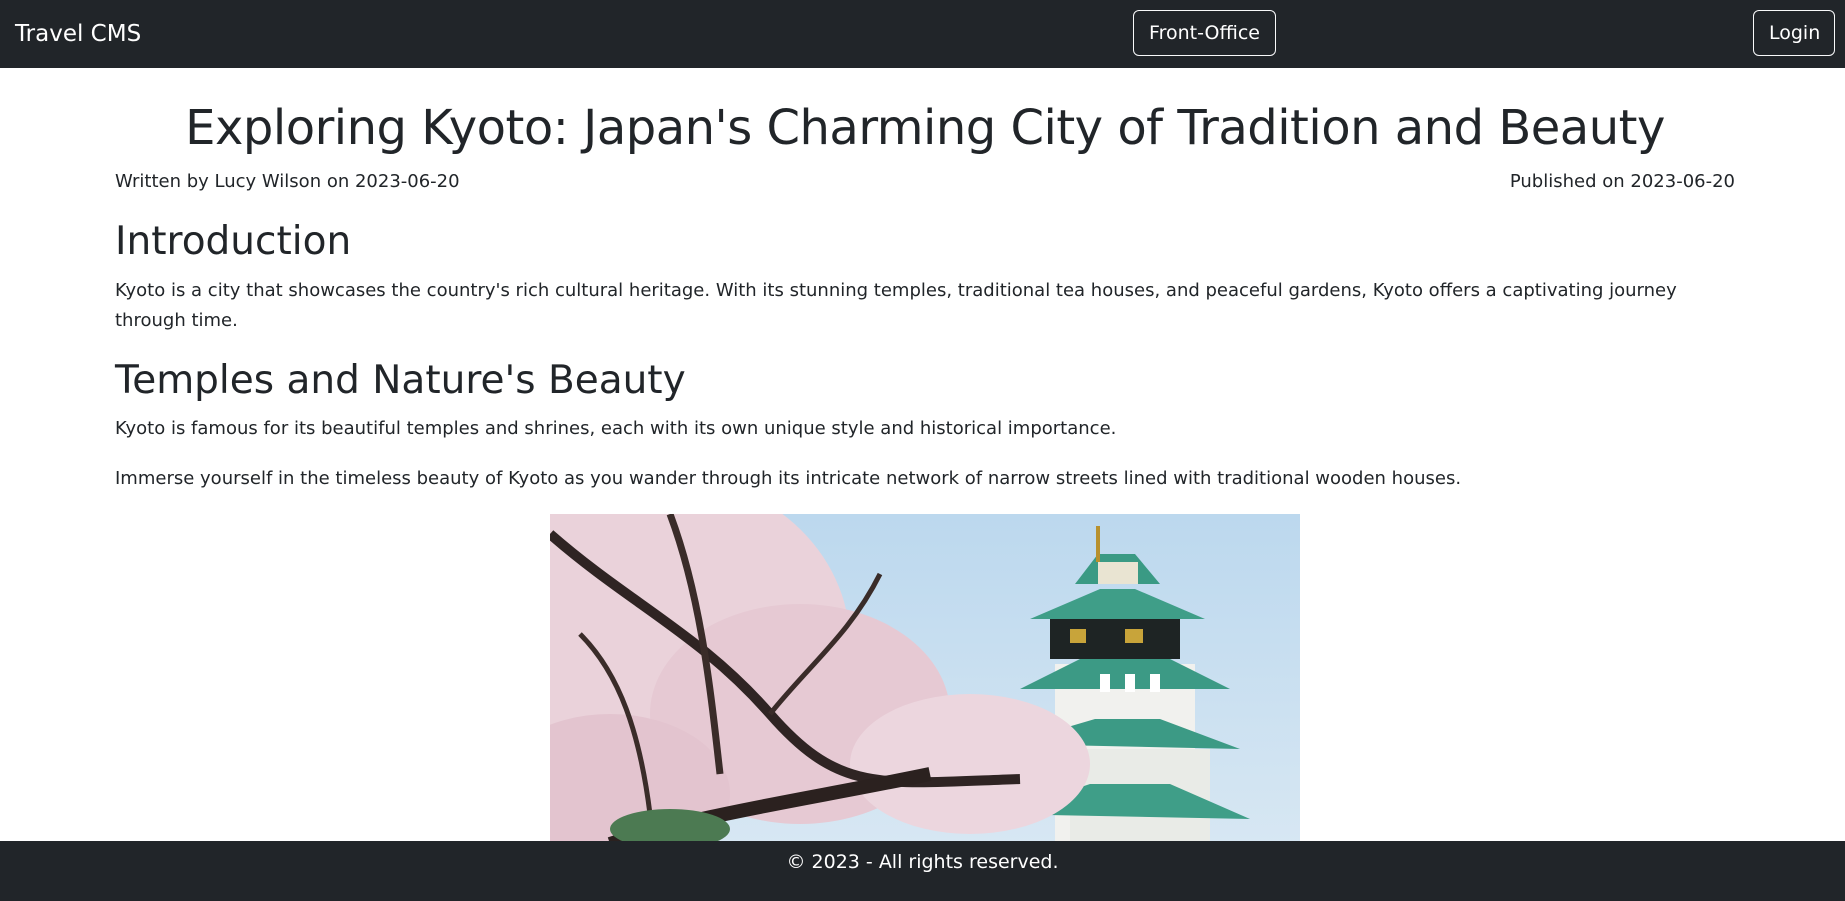 This screenshot has width=1845, height=901. Describe the element at coordinates (78, 34) in the screenshot. I see `brand-link: Travel CMS` at that location.